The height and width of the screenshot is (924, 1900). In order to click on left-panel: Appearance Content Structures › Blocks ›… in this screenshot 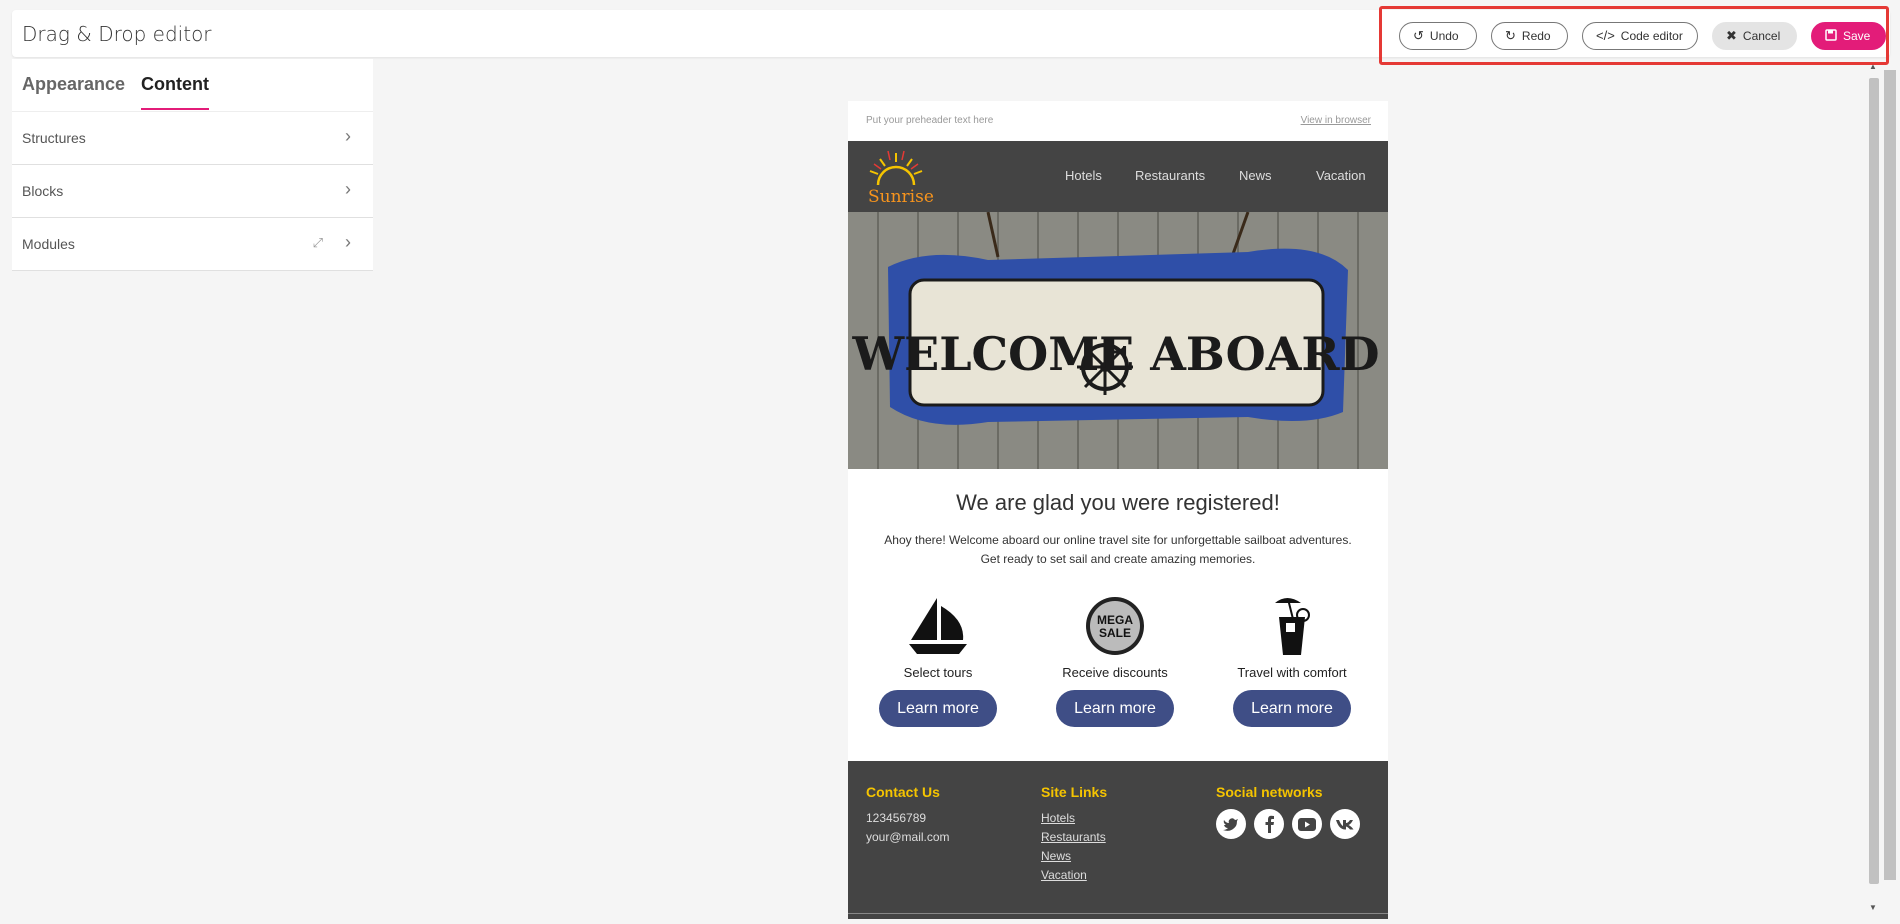, I will do `click(192, 165)`.